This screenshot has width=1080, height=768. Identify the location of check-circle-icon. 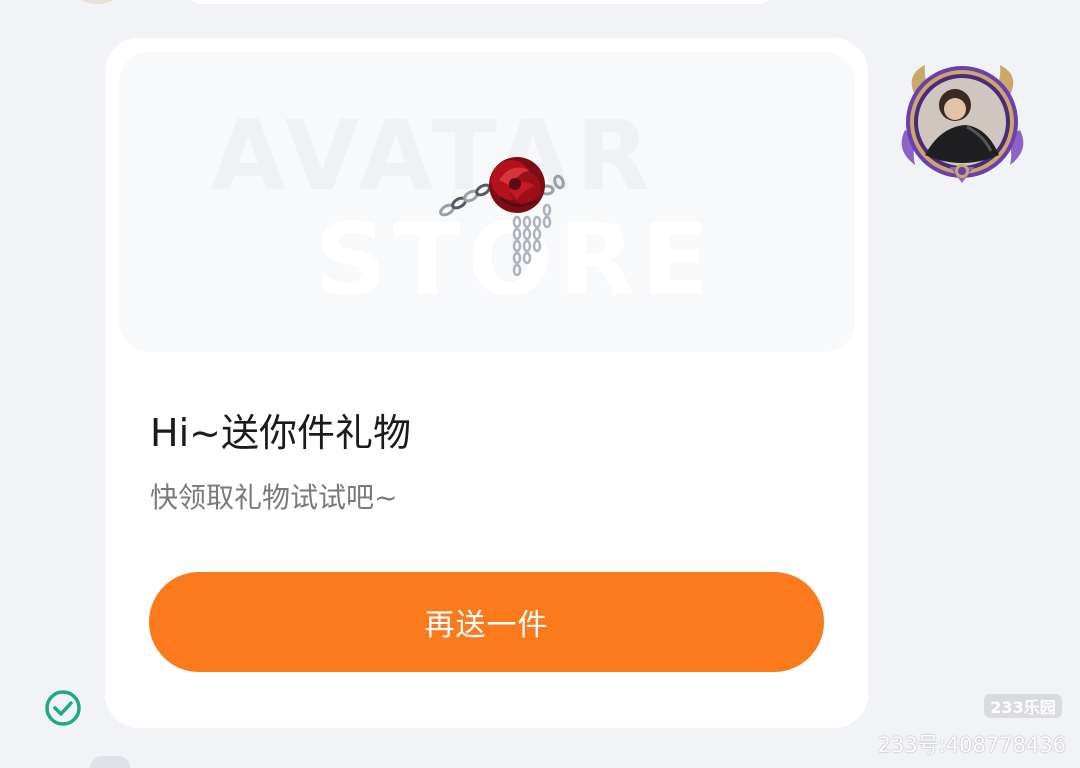
(63, 708).